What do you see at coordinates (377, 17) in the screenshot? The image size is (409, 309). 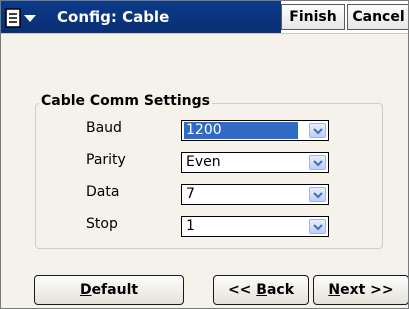 I see `cancel-button: Cancel` at bounding box center [377, 17].